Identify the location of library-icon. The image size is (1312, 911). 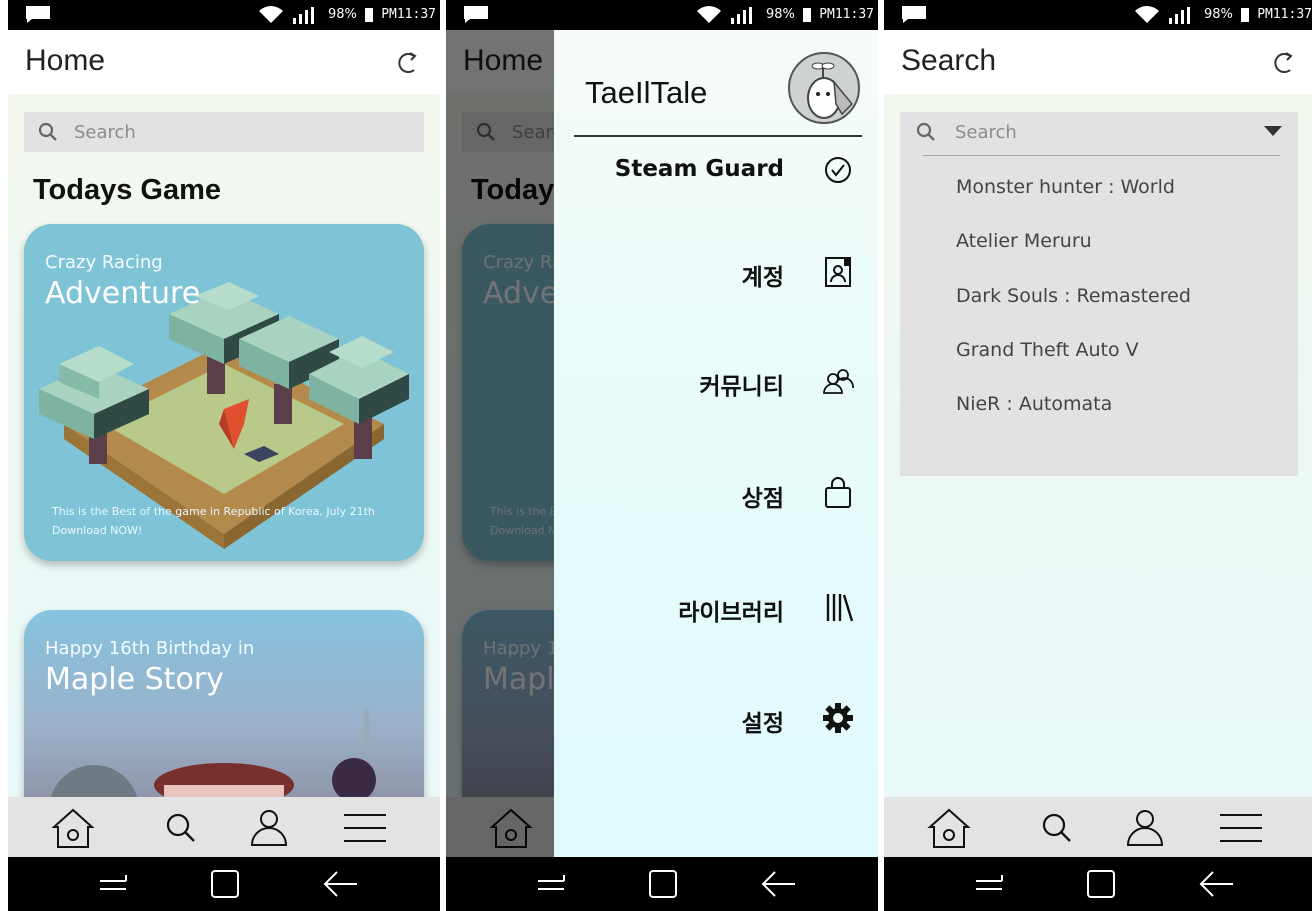
(840, 608).